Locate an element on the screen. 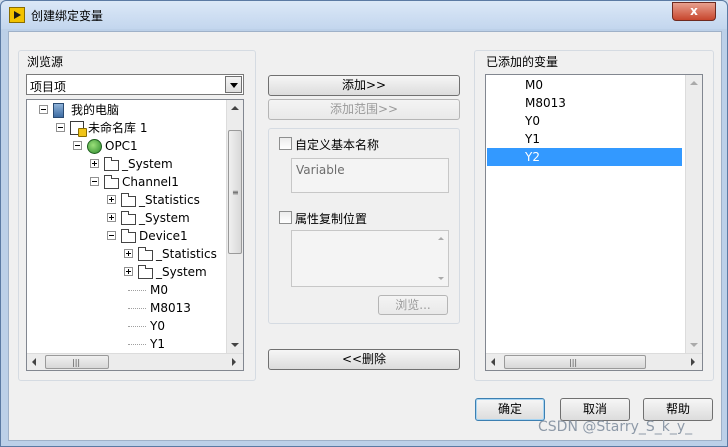 This screenshot has height=447, width=728. tree-vscroll-thumb: ≡ is located at coordinates (235, 192).